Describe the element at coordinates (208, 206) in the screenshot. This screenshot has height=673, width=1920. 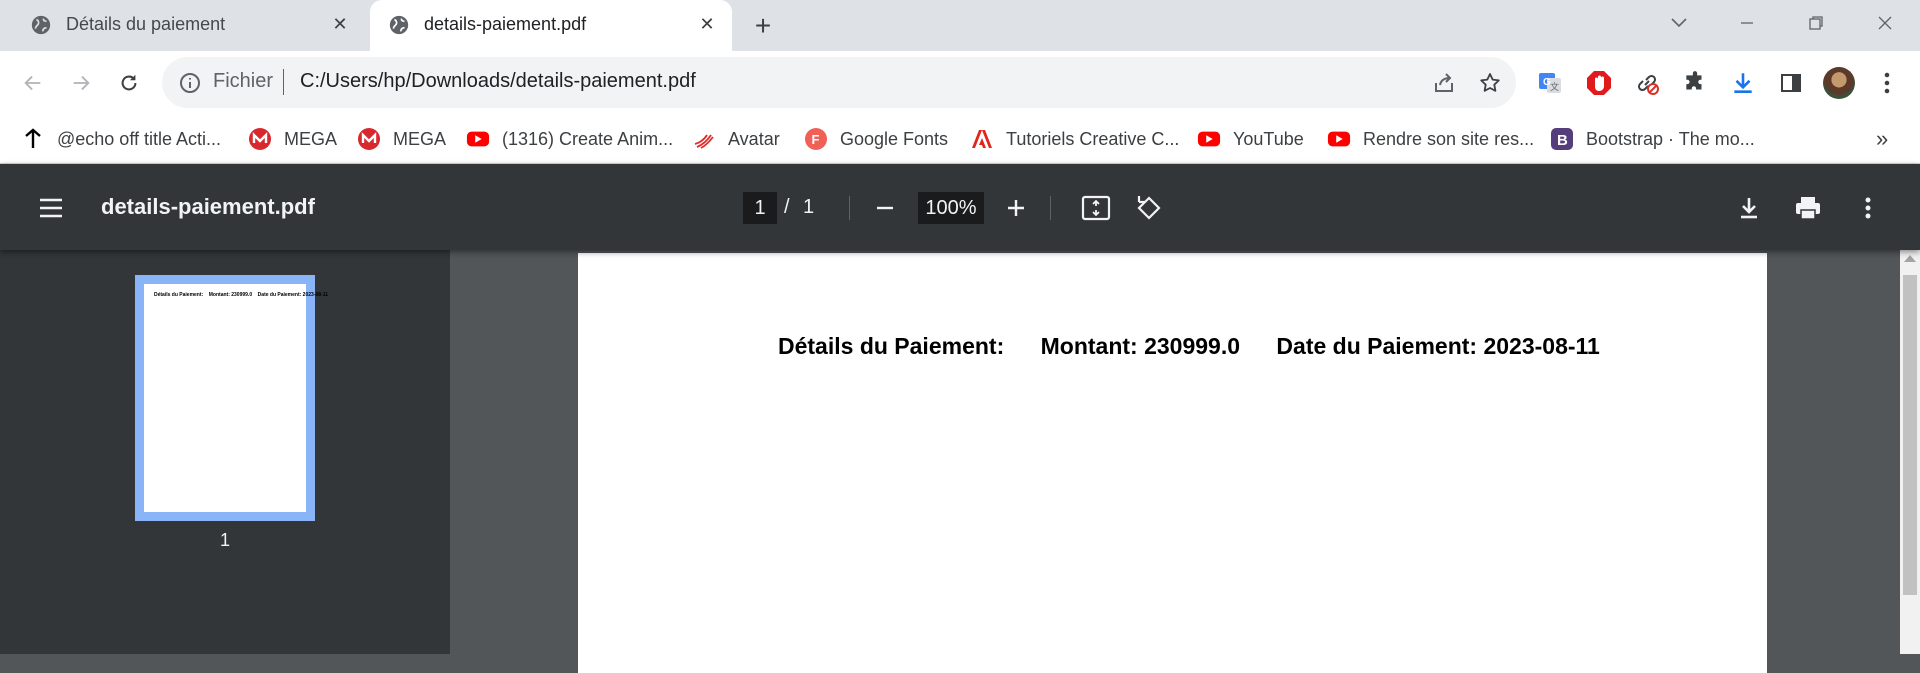
I see `pdf-file-name: details-paiement.pdf` at that location.